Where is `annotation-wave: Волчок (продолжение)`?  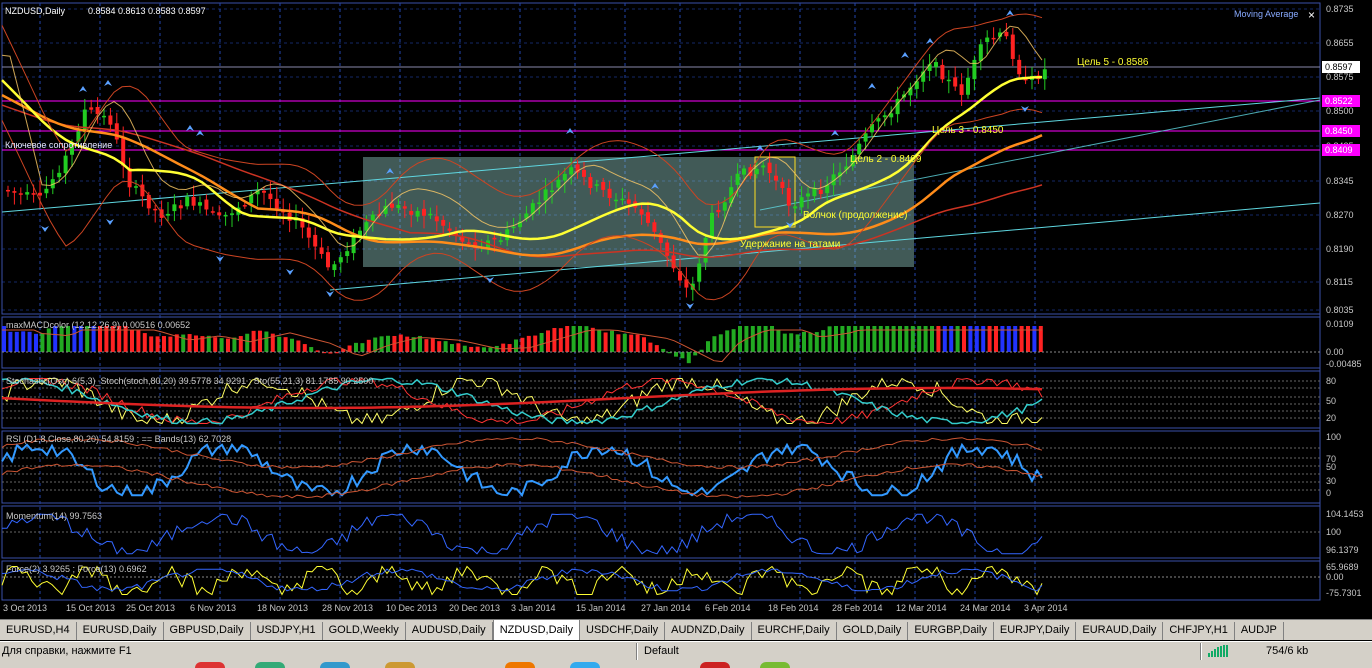 annotation-wave: Волчок (продолжение) is located at coordinates (855, 215).